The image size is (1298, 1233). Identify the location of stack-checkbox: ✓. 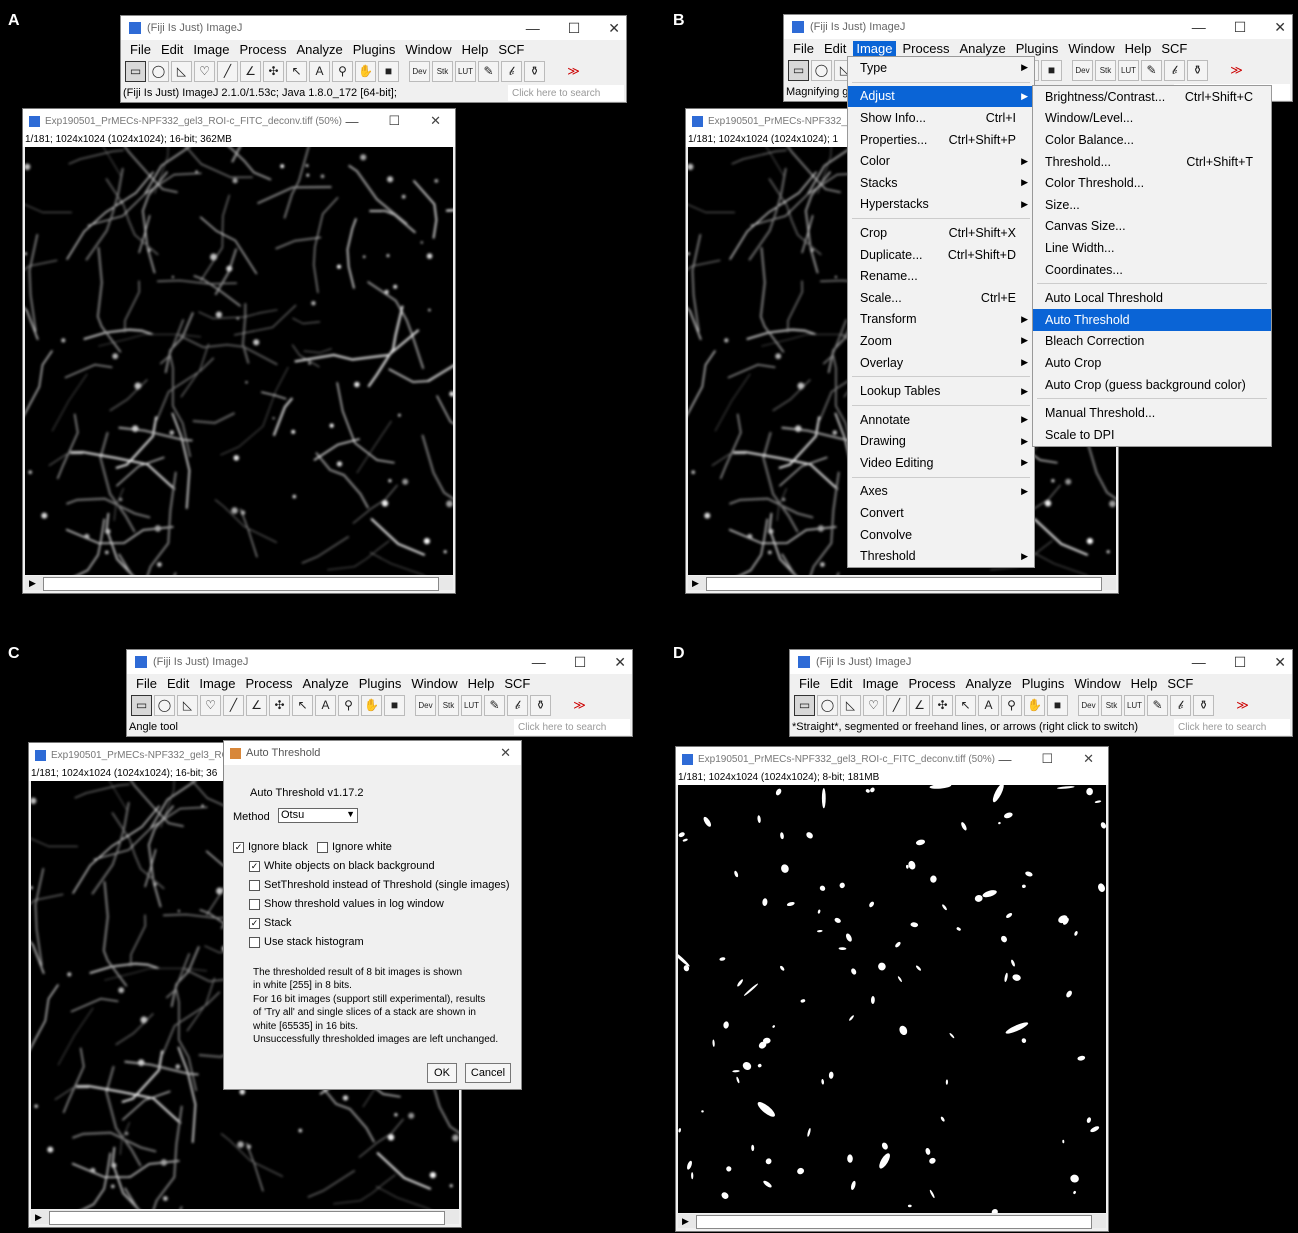
(254, 923).